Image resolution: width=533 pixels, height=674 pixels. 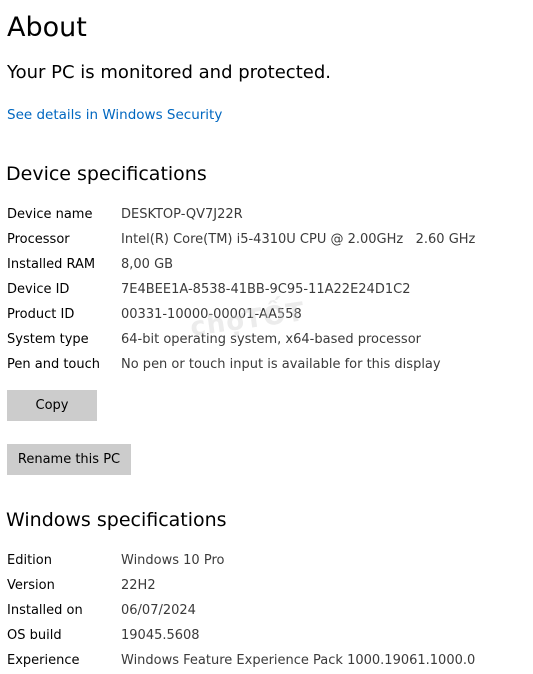 I want to click on spec-label: System type, so click(x=48, y=339).